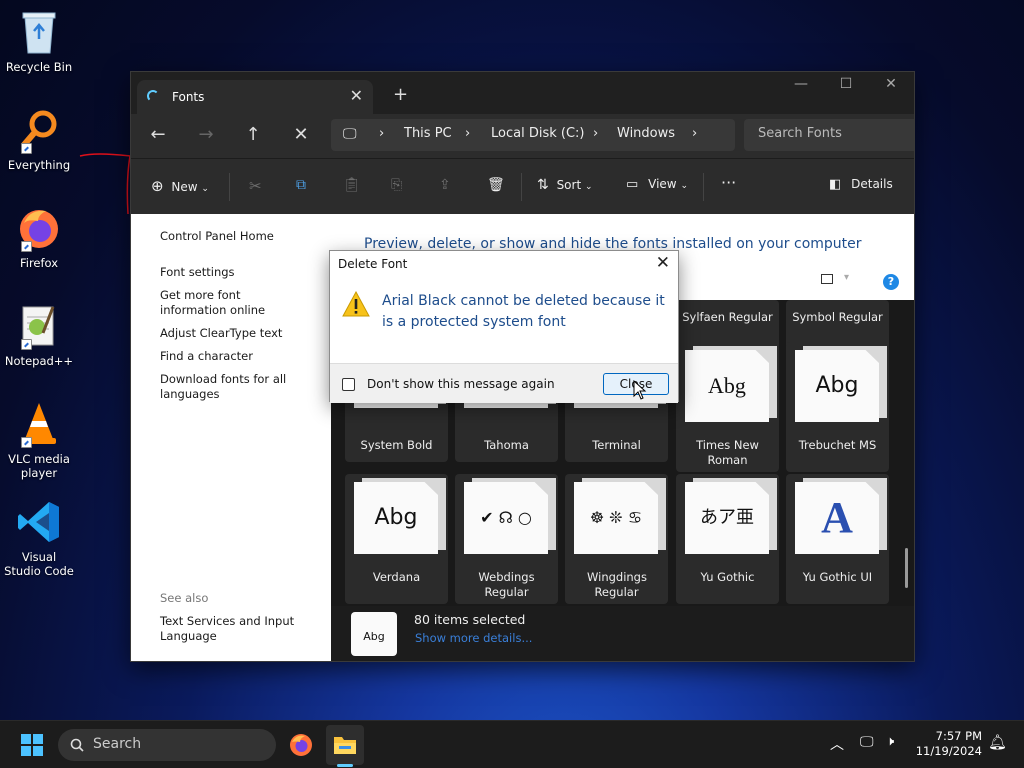  Describe the element at coordinates (32, 745) in the screenshot. I see `windows-start-icon` at that location.